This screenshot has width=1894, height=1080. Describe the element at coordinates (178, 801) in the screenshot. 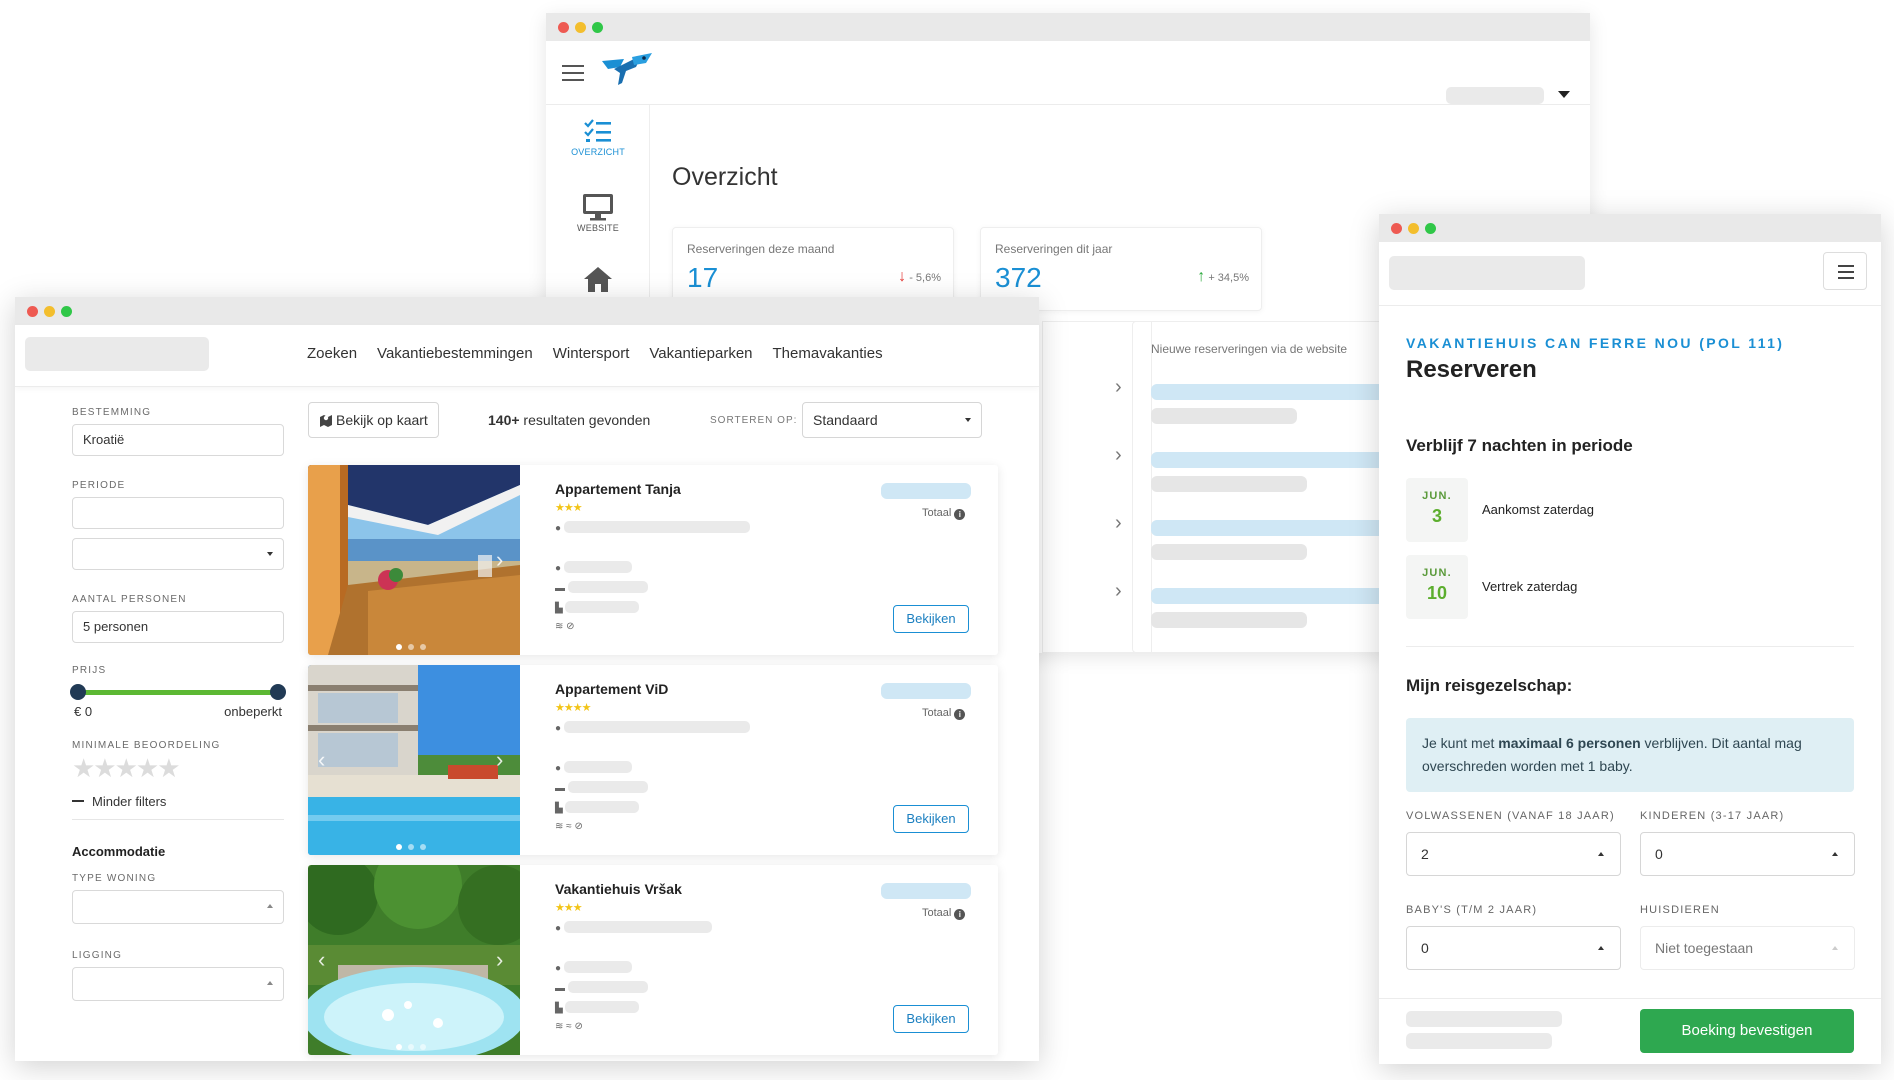

I see `less-filters-toggle: Minder filters` at that location.